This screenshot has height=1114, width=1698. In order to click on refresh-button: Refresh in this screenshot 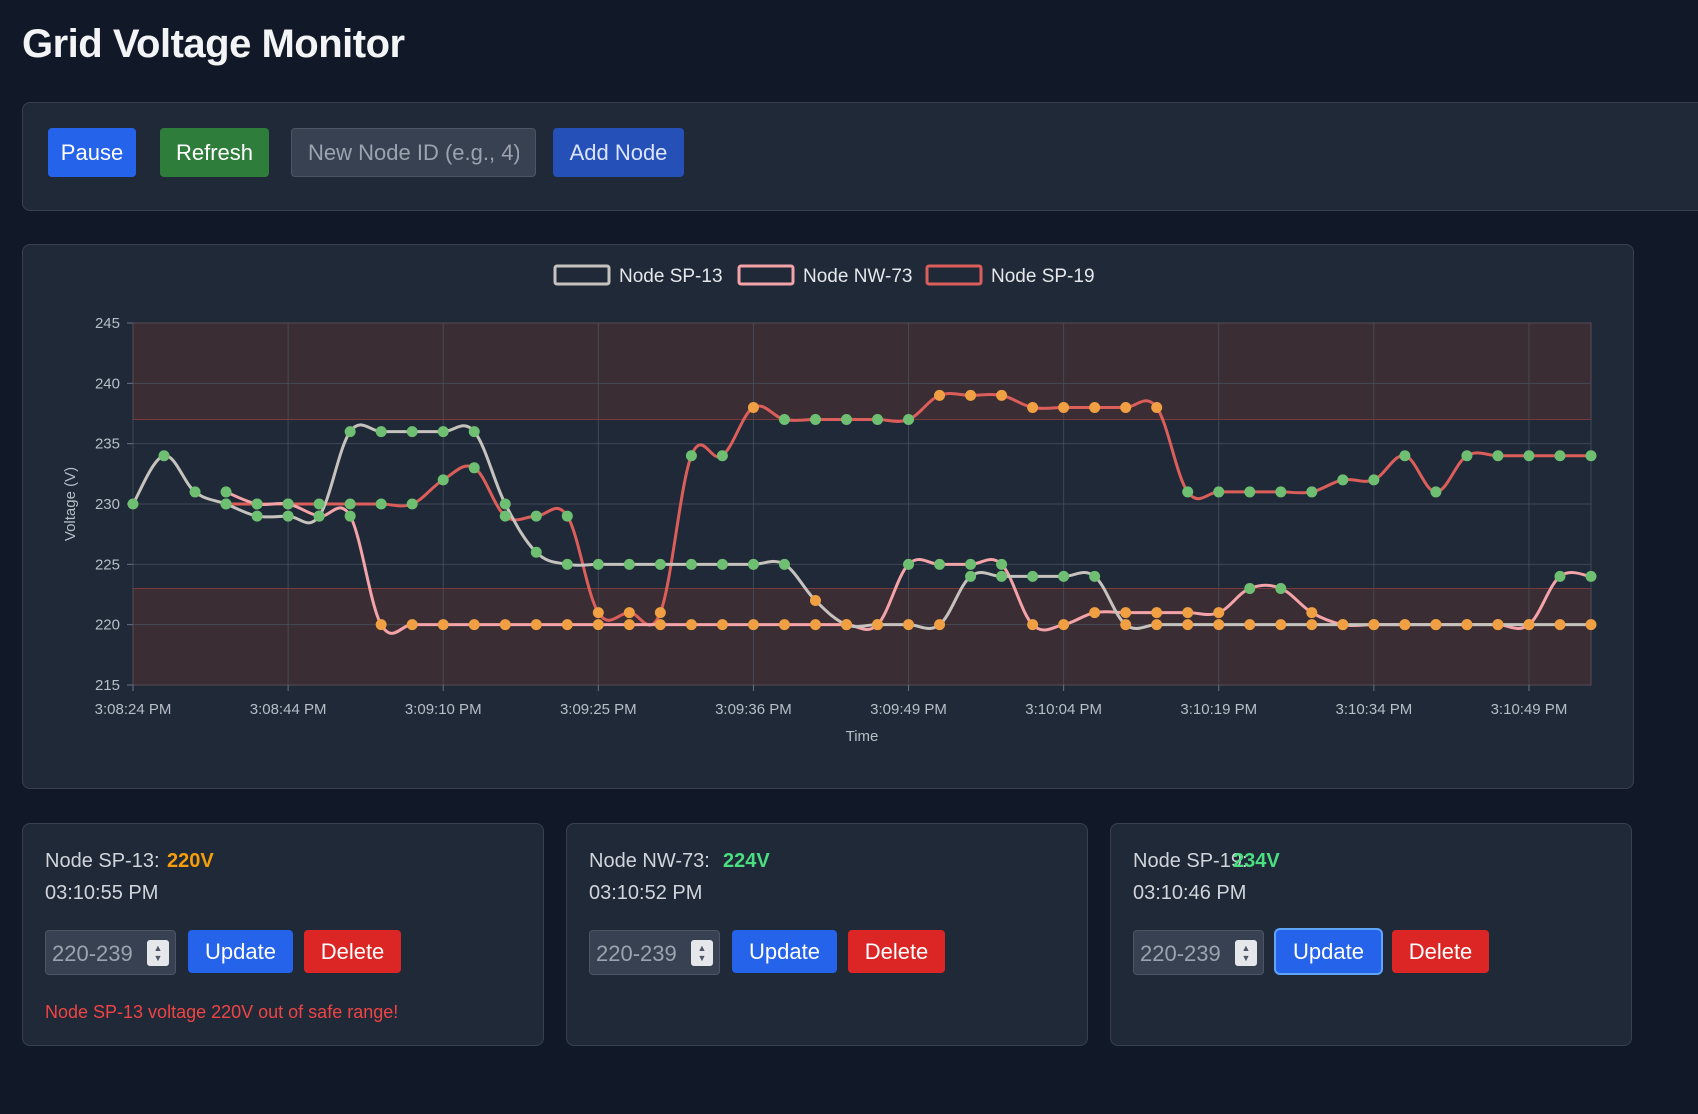, I will do `click(214, 152)`.